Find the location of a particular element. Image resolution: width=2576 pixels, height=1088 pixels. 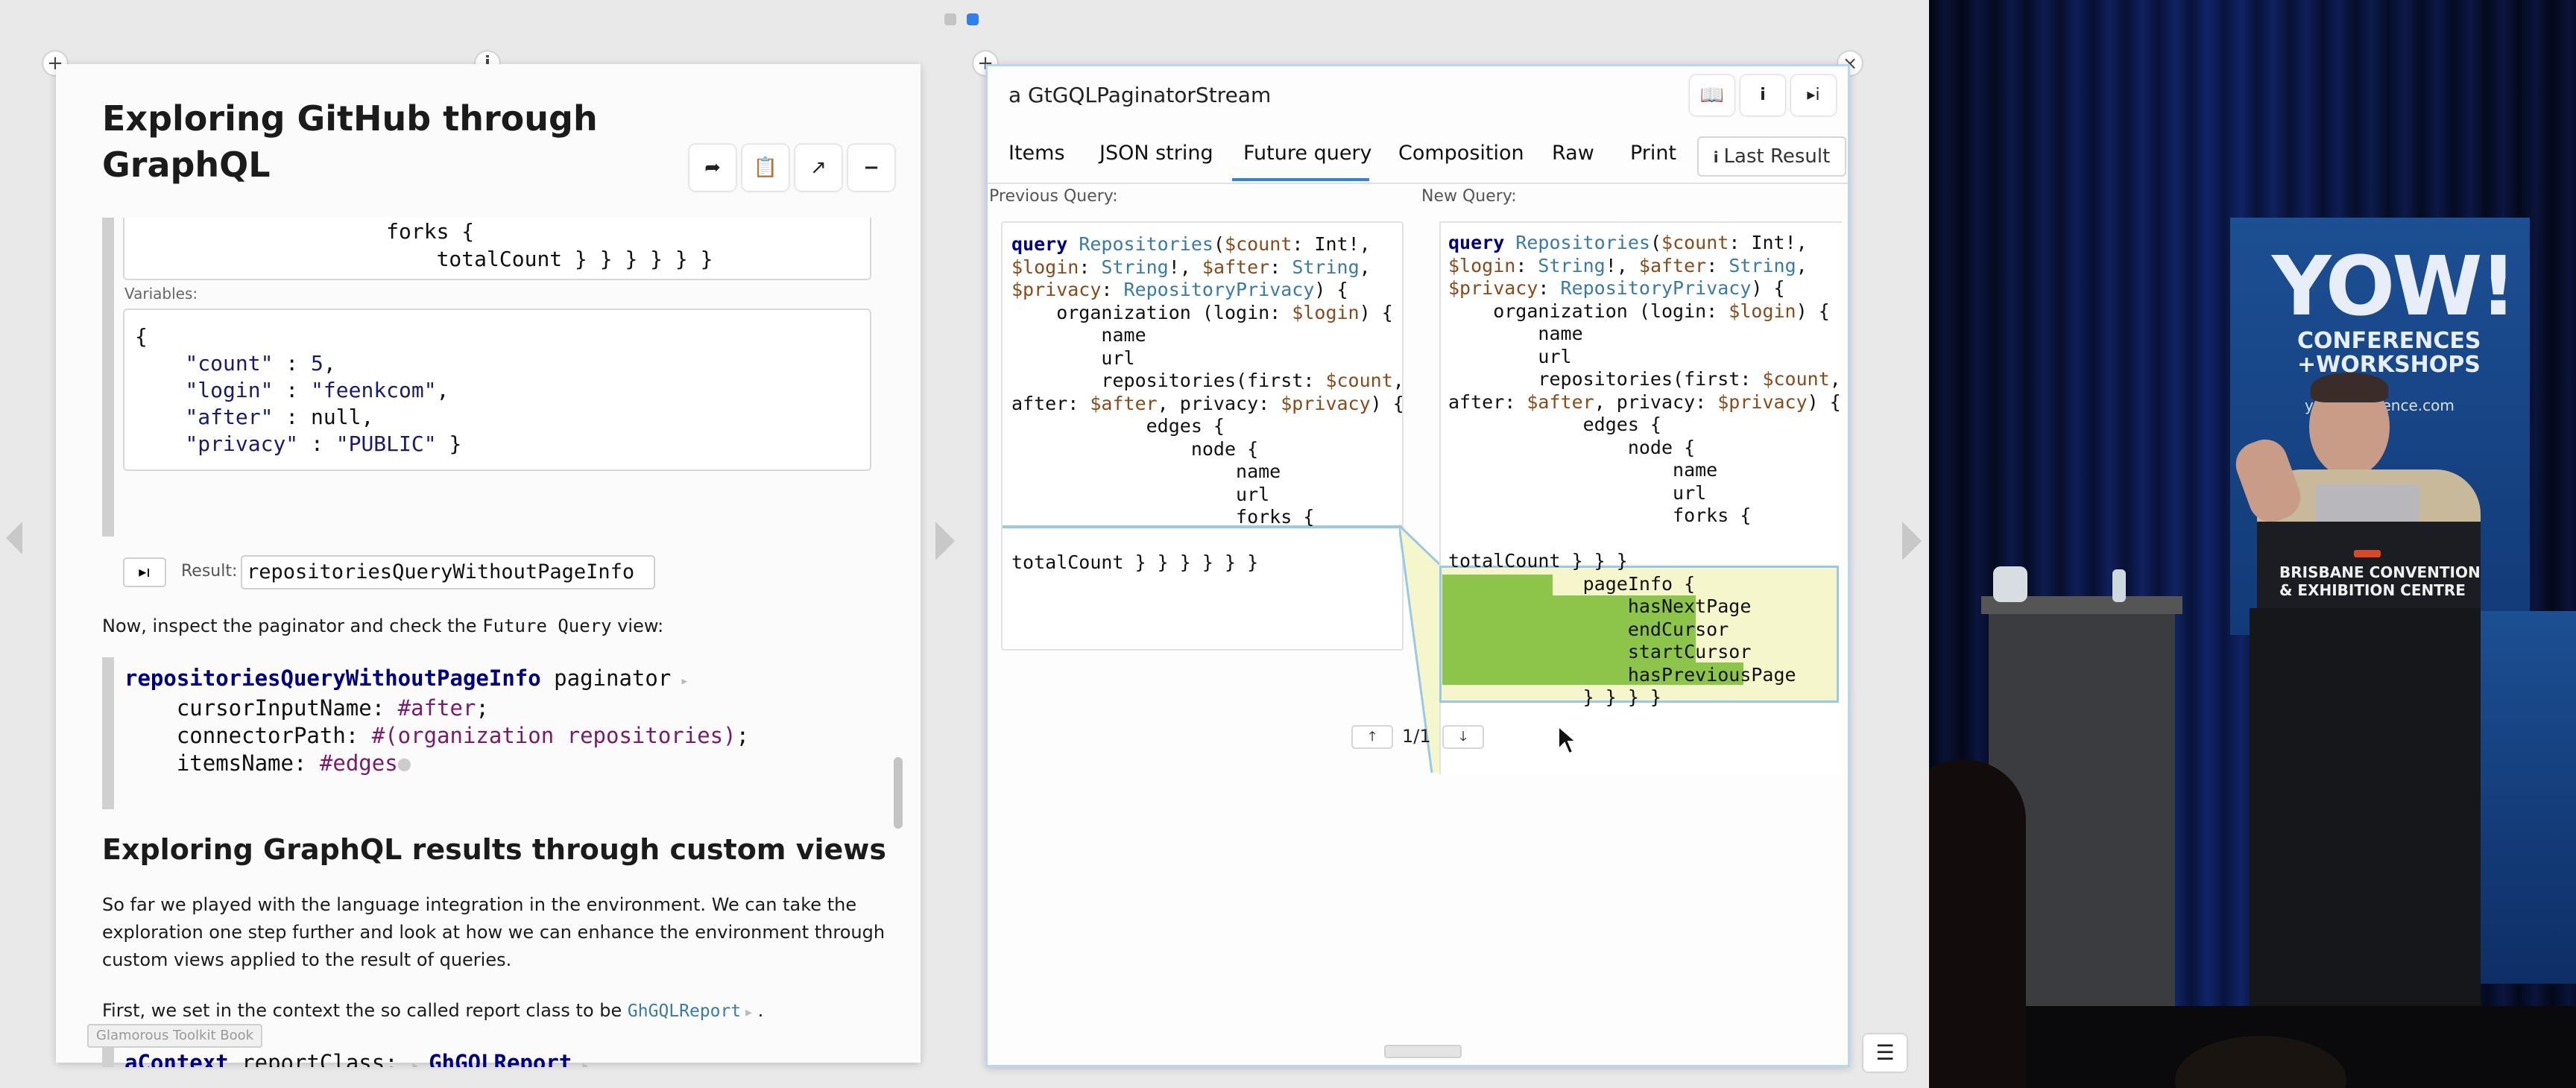

snippet-receiver: repositoriesQueryWithoutPageInfo is located at coordinates (333, 678).